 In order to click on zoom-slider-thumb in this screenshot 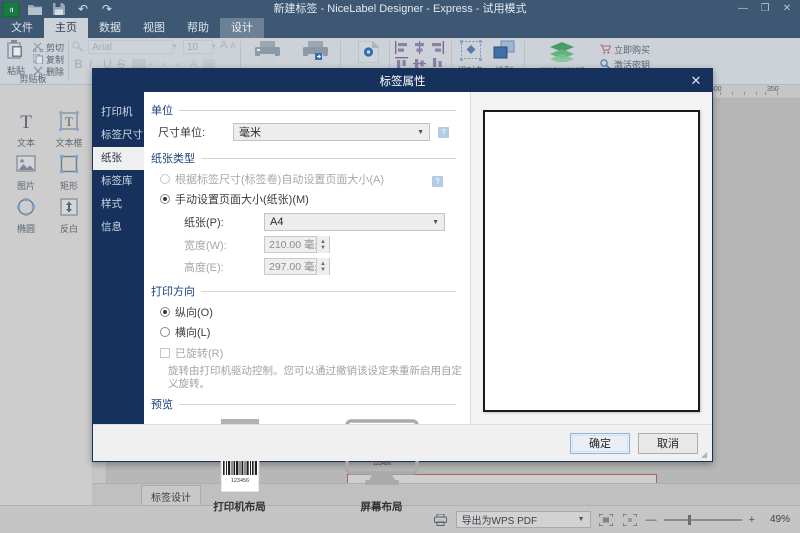, I will do `click(689, 519)`.